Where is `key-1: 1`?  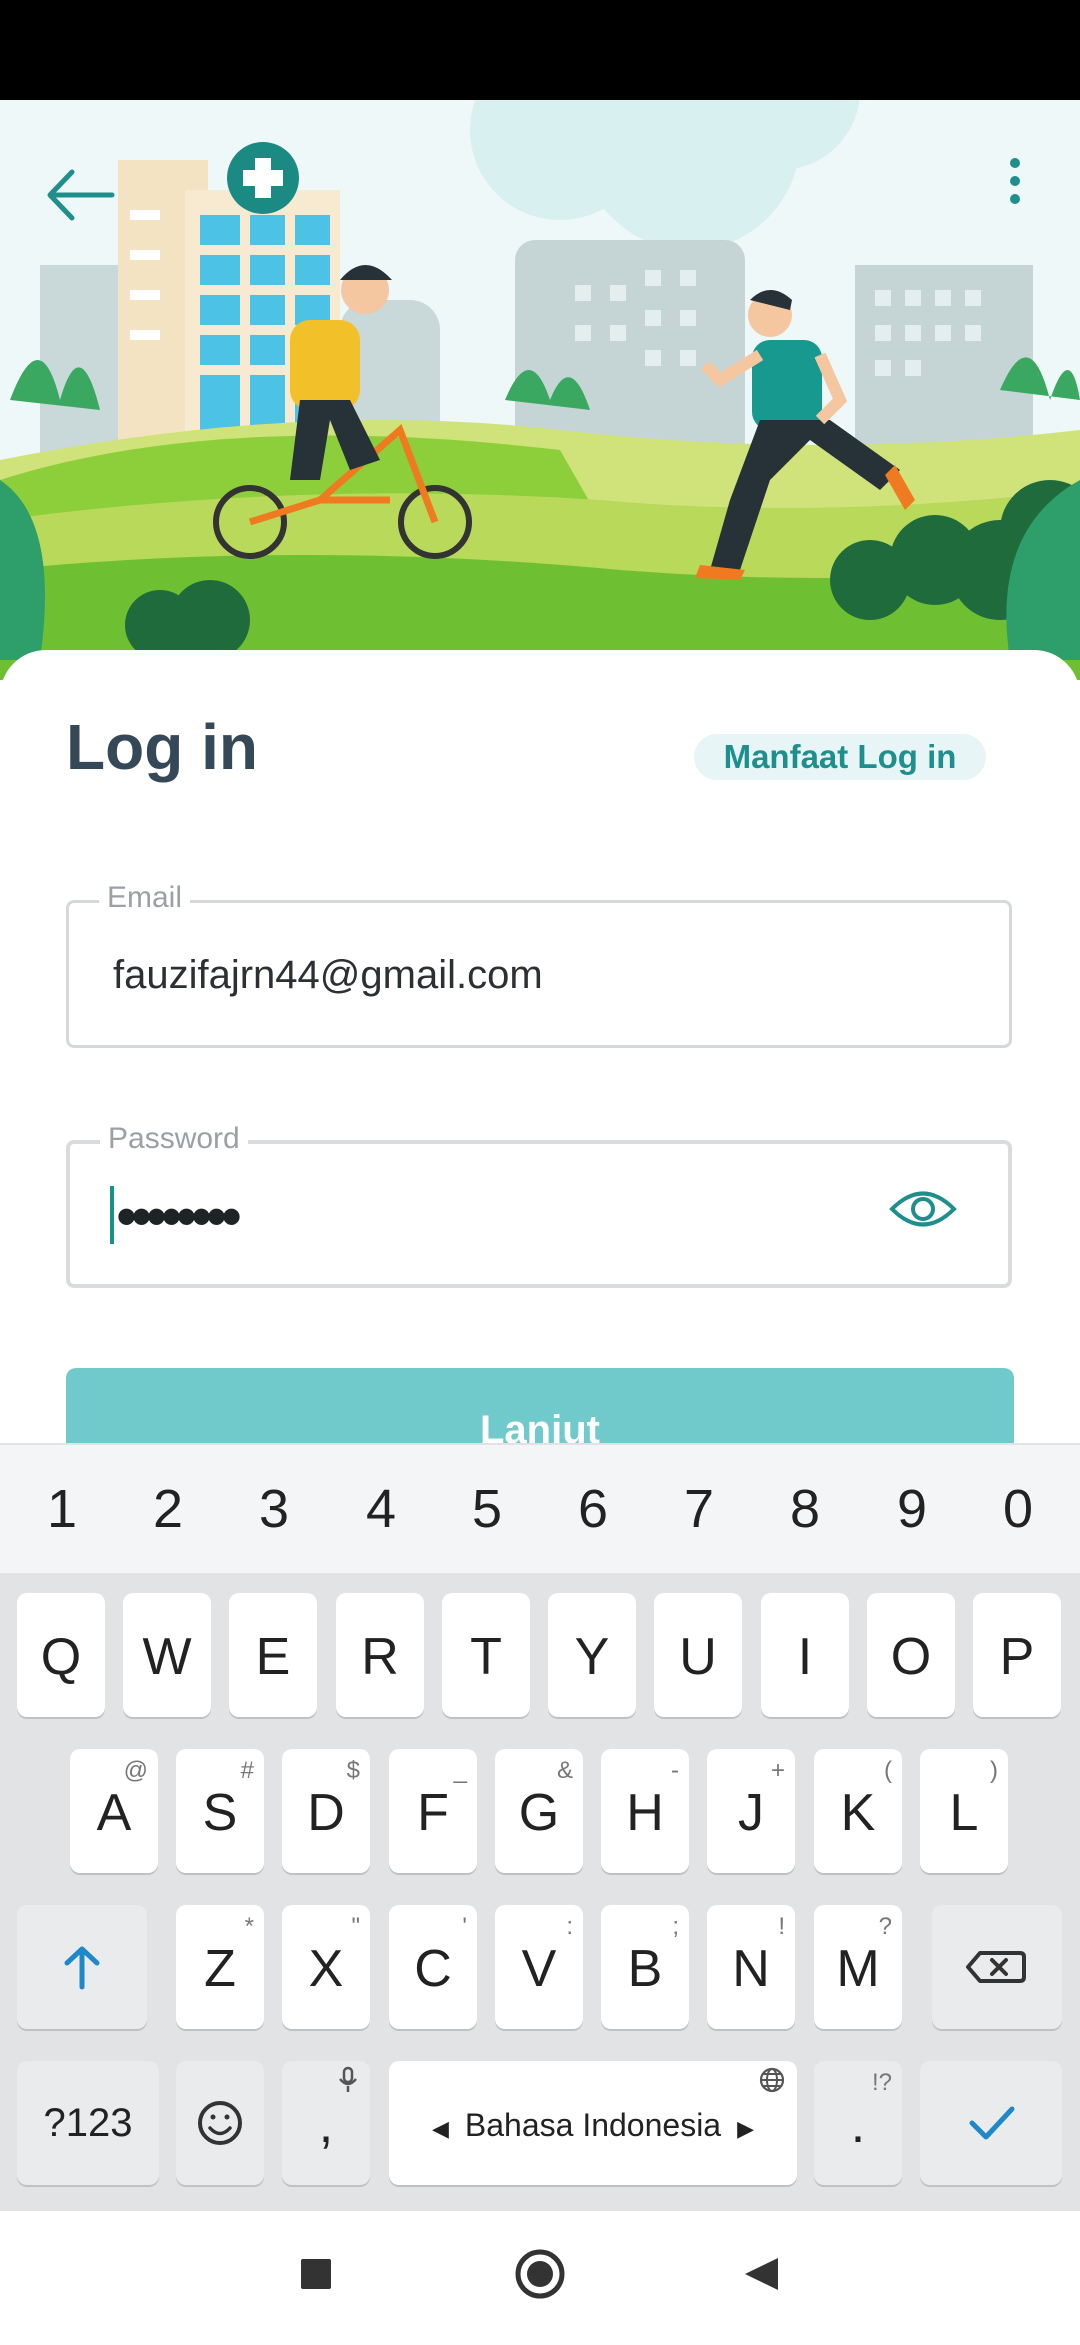 key-1: 1 is located at coordinates (62, 1509).